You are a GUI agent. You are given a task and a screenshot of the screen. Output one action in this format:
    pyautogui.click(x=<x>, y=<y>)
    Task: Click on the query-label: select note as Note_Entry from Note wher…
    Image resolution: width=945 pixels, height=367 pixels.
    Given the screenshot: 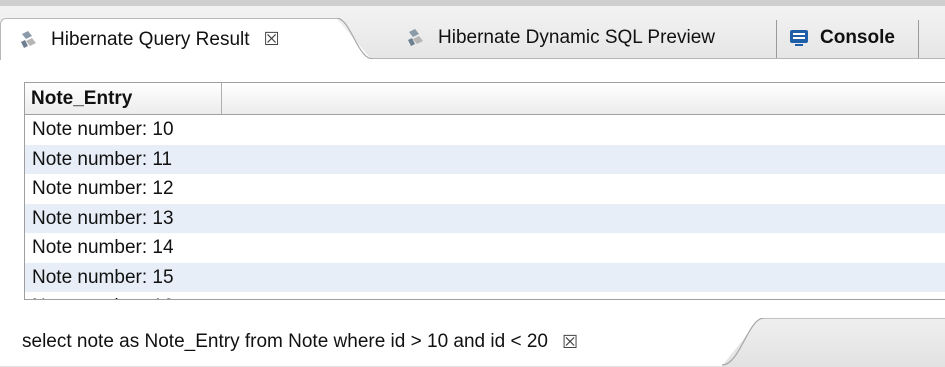 What is the action you would take?
    pyautogui.click(x=285, y=341)
    